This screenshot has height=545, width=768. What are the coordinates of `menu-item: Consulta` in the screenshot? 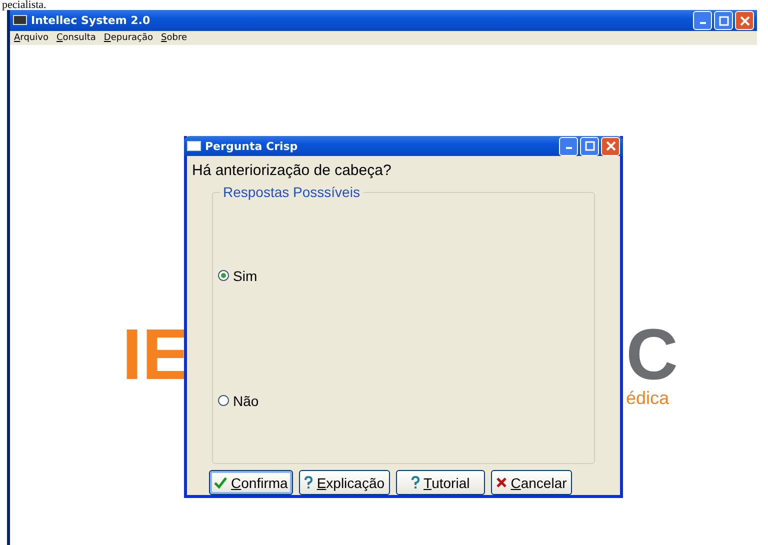 It's located at (76, 38).